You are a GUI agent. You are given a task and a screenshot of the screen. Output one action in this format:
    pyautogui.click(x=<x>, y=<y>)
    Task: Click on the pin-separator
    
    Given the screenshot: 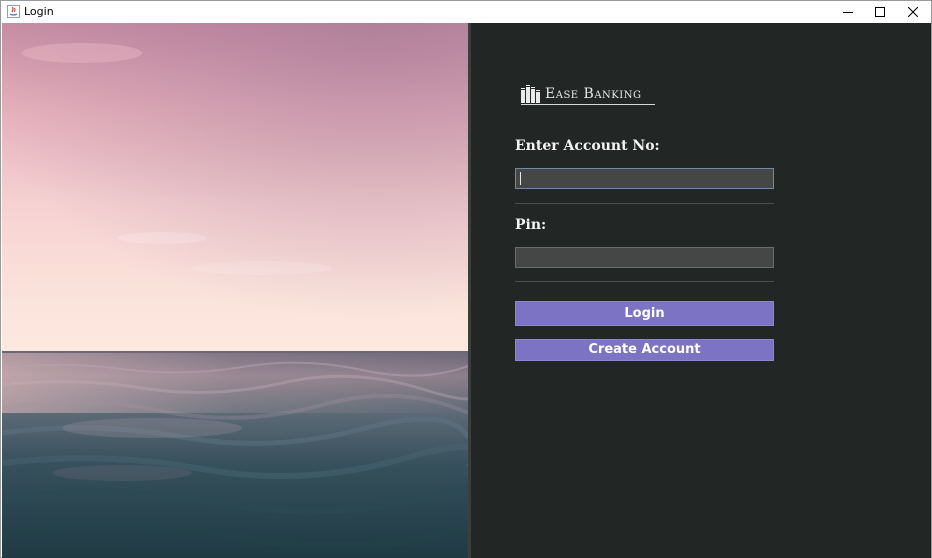 What is the action you would take?
    pyautogui.click(x=644, y=281)
    